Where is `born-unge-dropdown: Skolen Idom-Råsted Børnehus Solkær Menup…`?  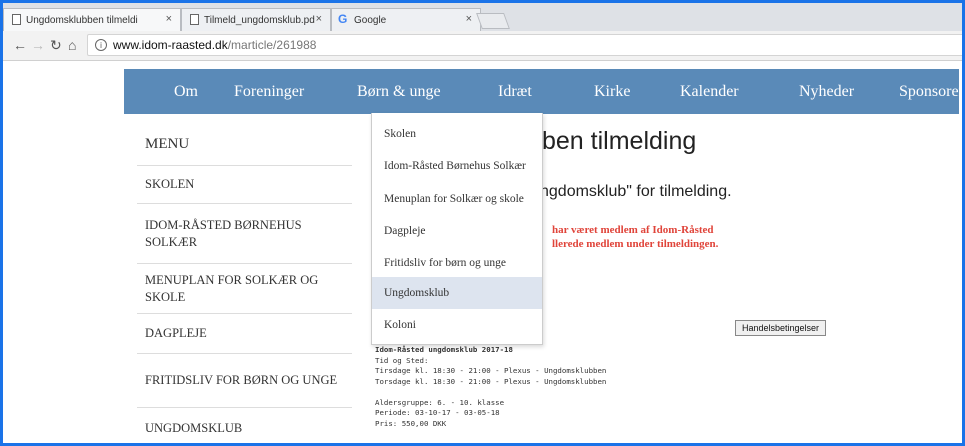
born-unge-dropdown: Skolen Idom-Råsted Børnehus Solkær Menup… is located at coordinates (457, 229).